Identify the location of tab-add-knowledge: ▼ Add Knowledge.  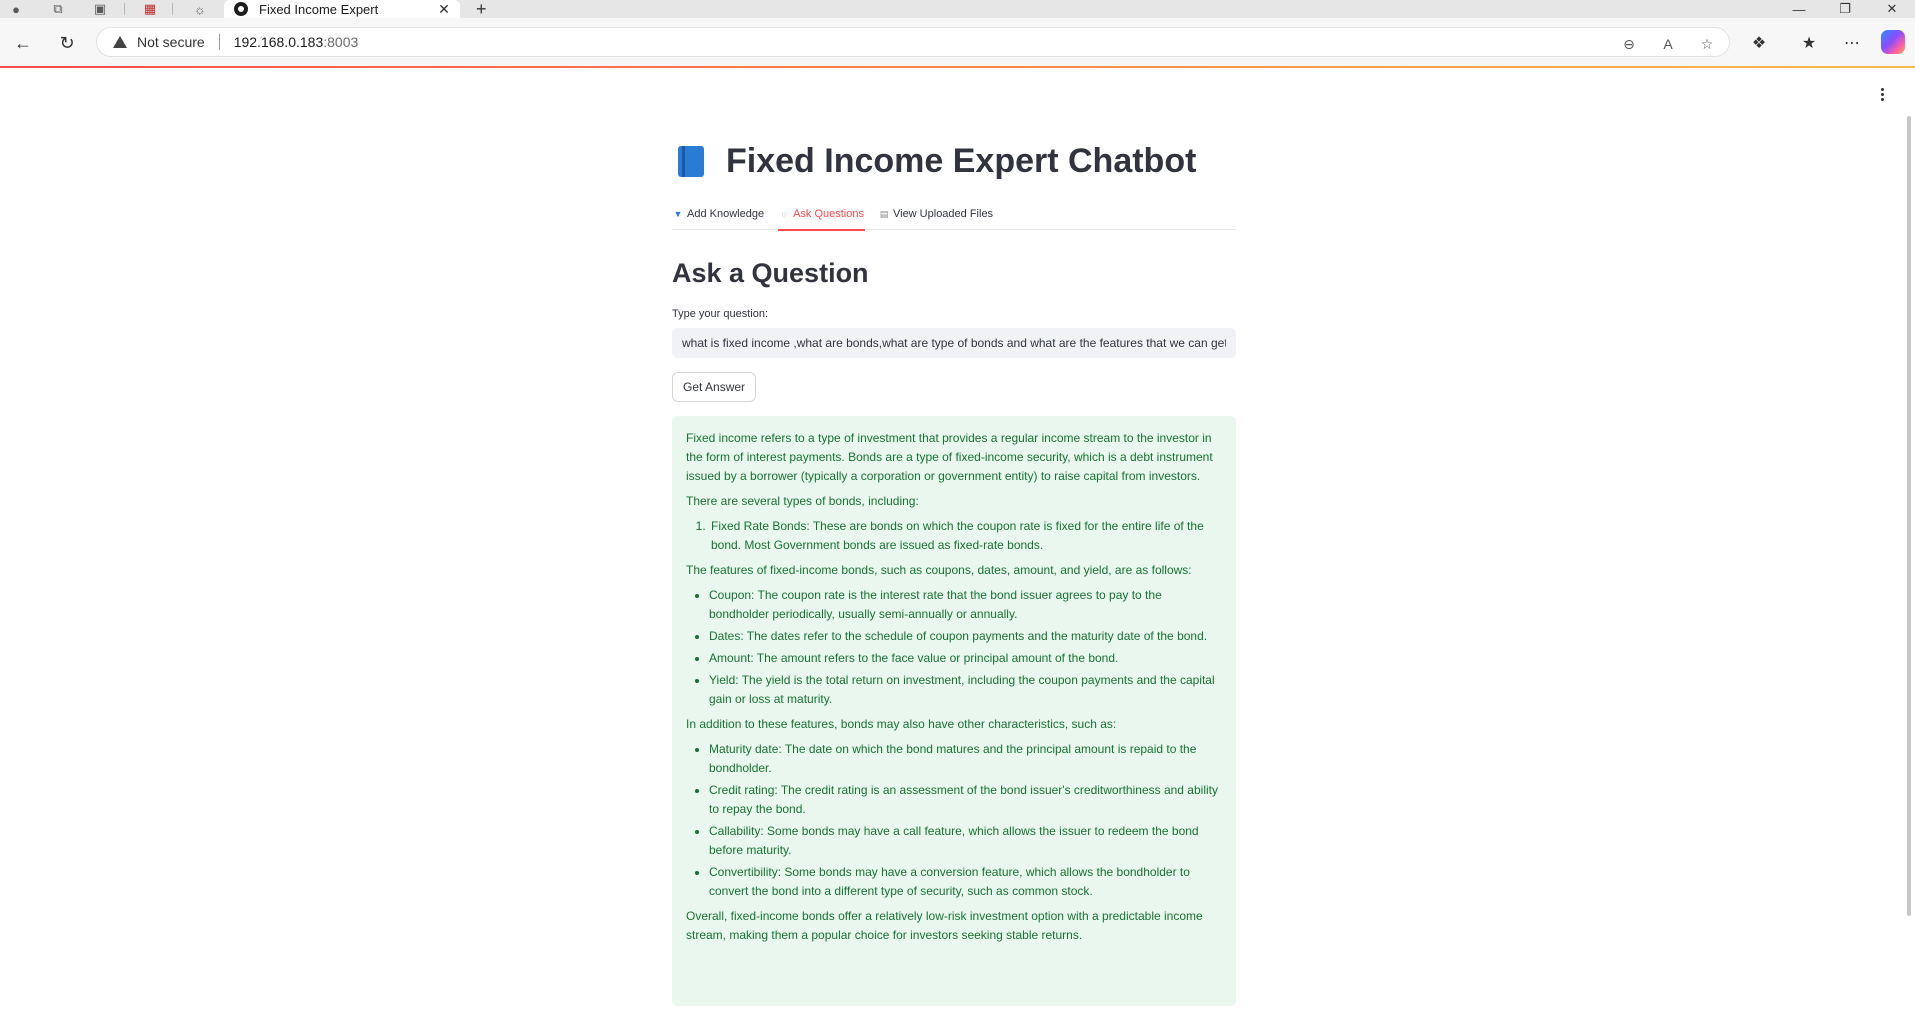
(718, 214).